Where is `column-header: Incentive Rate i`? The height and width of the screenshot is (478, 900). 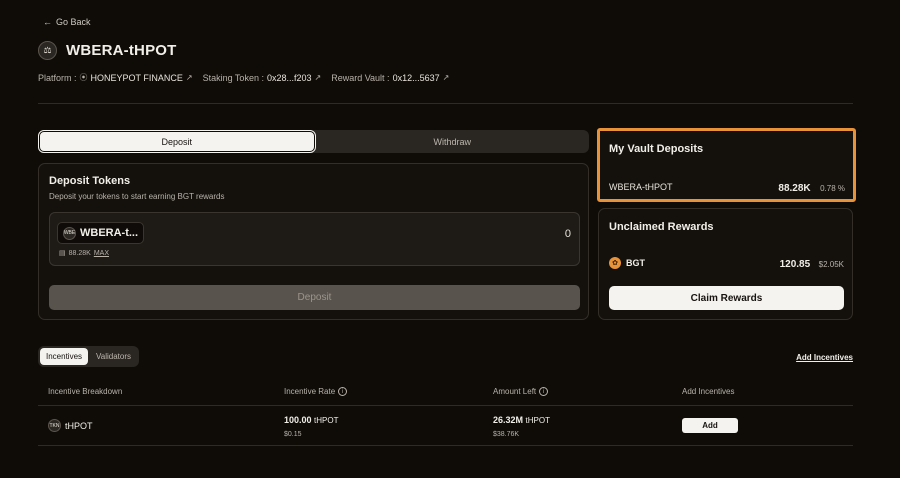 column-header: Incentive Rate i is located at coordinates (316, 391).